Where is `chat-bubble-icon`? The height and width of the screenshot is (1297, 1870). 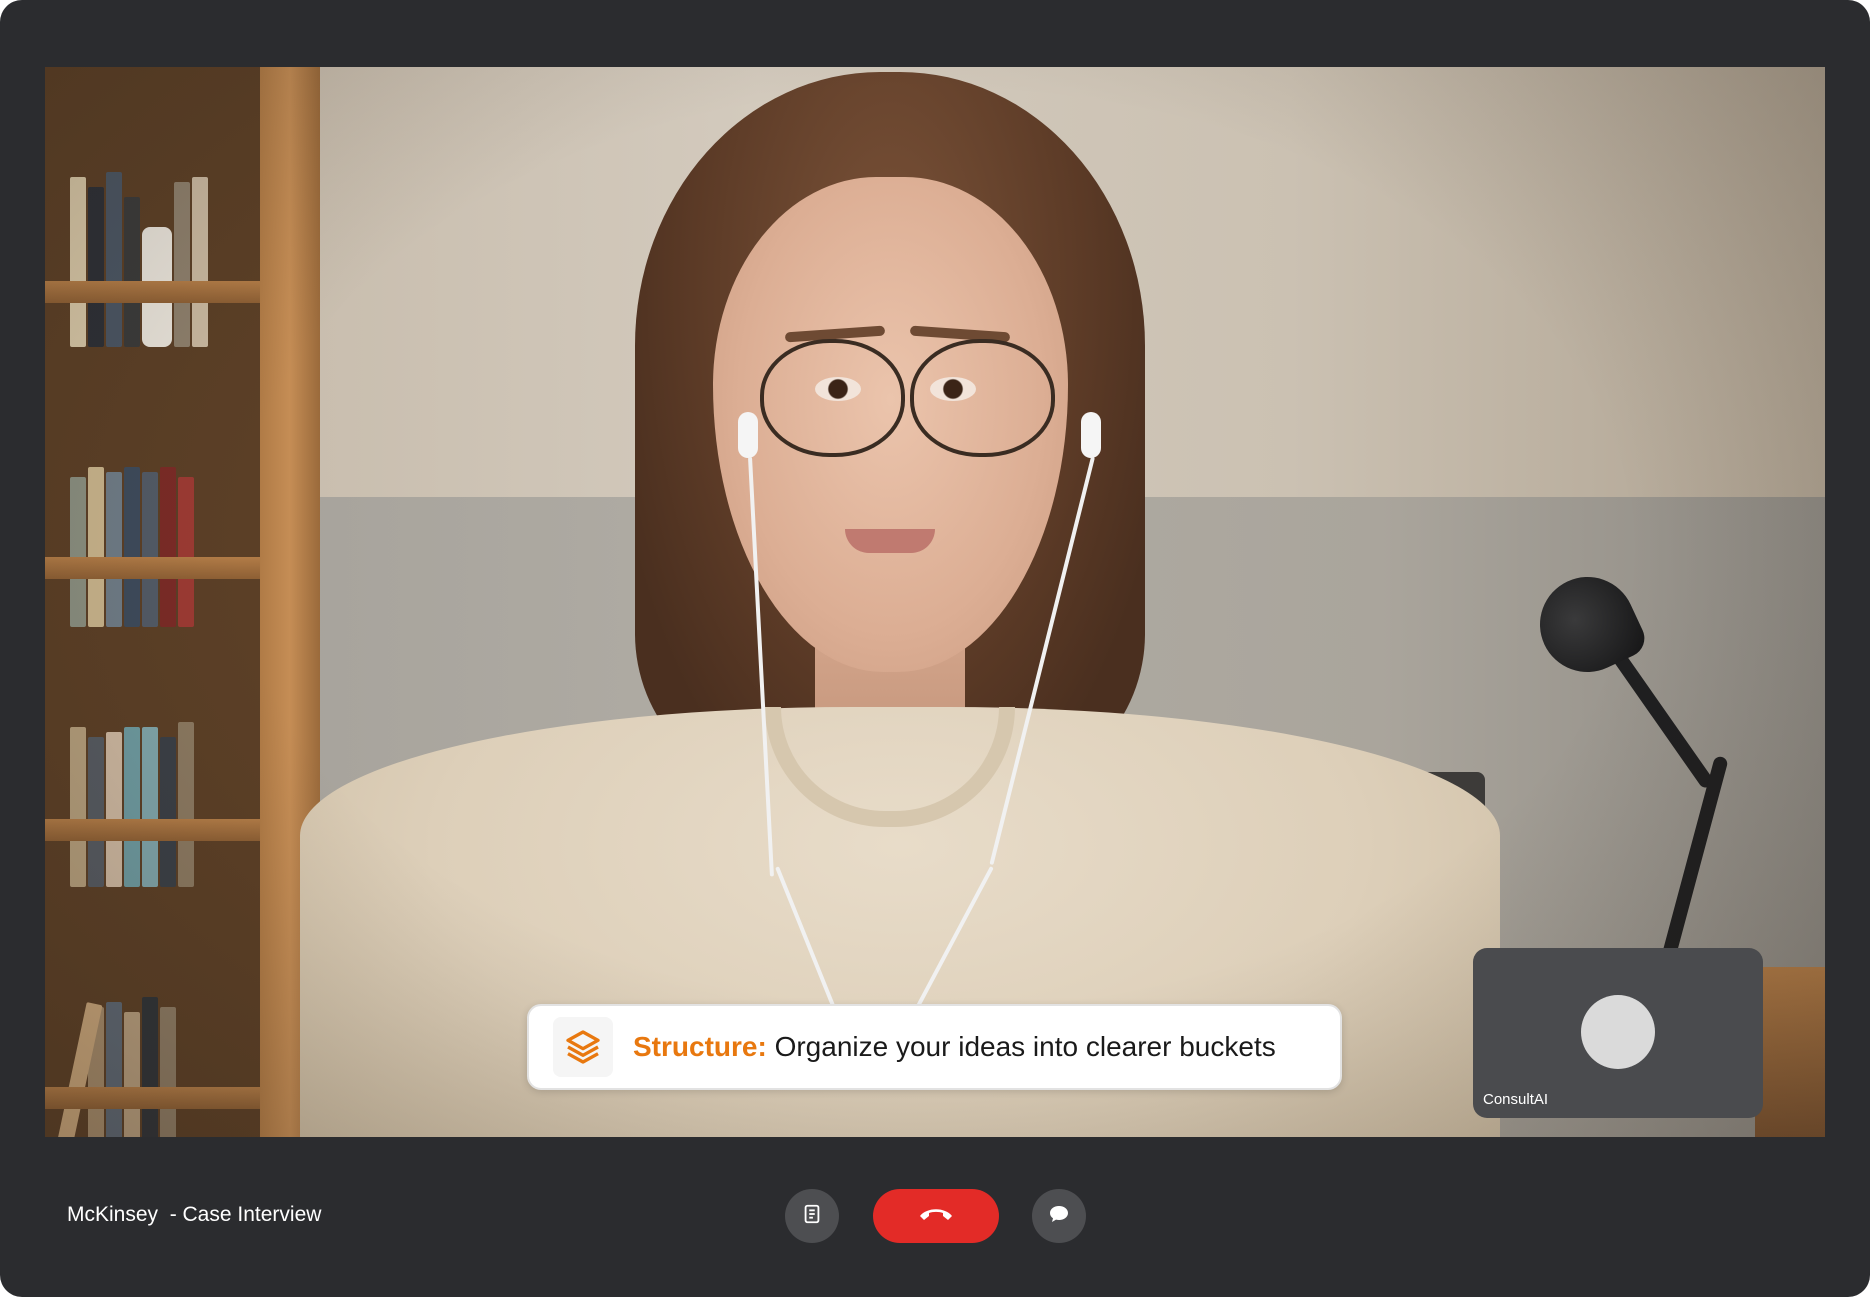 chat-bubble-icon is located at coordinates (1059, 1216).